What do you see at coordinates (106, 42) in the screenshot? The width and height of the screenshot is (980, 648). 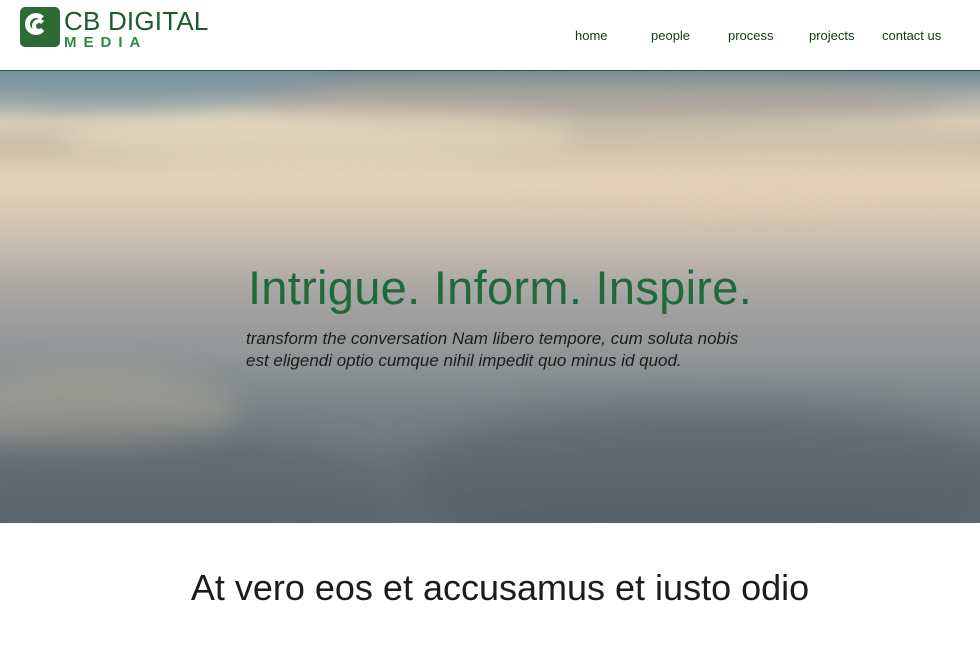 I see `logo-subname: MEDIA` at bounding box center [106, 42].